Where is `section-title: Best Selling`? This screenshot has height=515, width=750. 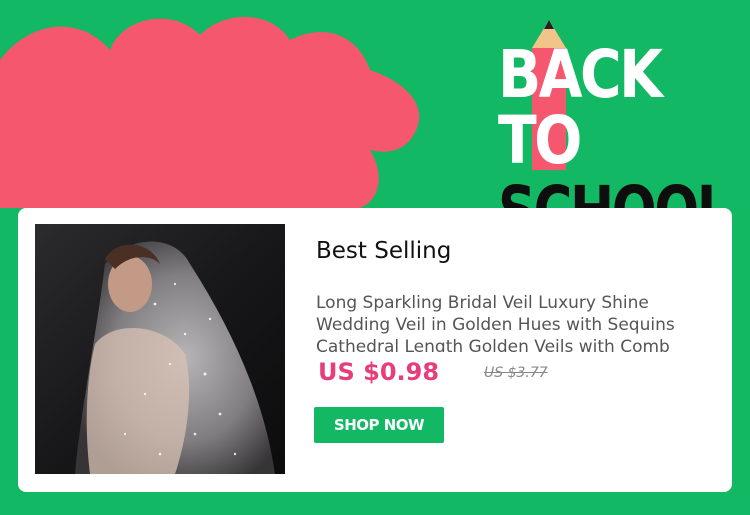 section-title: Best Selling is located at coordinates (384, 251).